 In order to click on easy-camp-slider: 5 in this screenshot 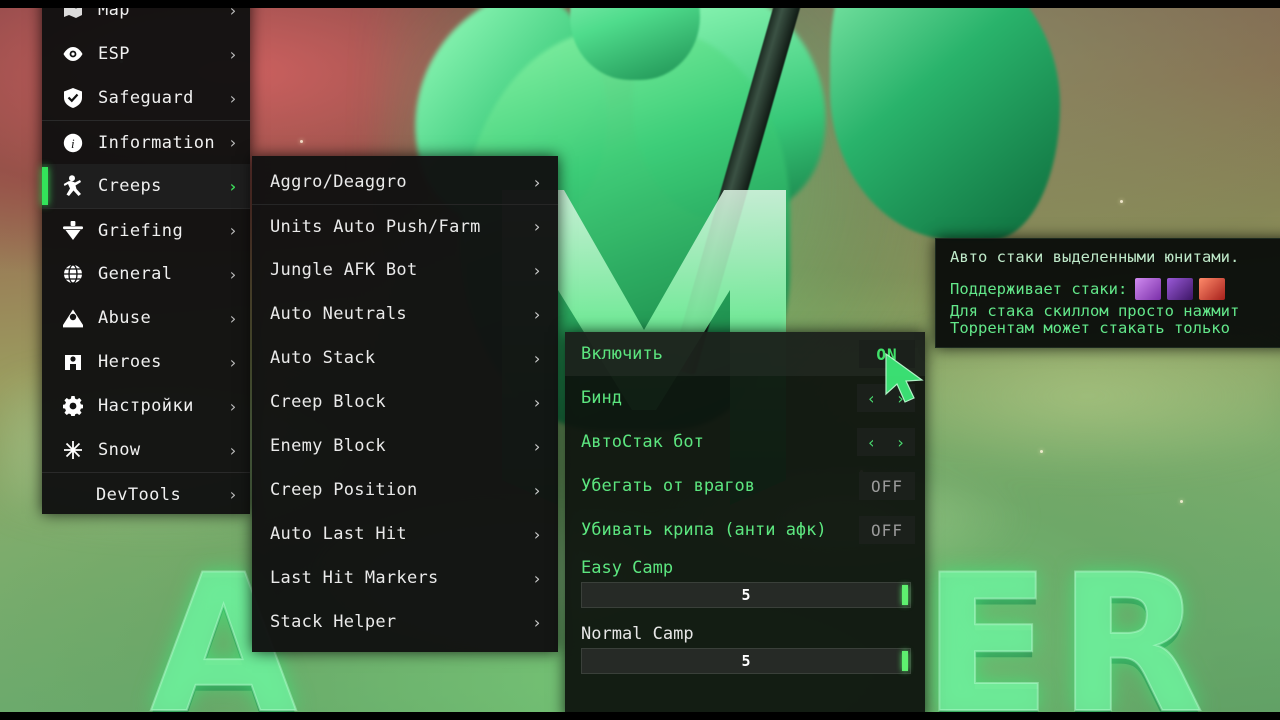, I will do `click(746, 595)`.